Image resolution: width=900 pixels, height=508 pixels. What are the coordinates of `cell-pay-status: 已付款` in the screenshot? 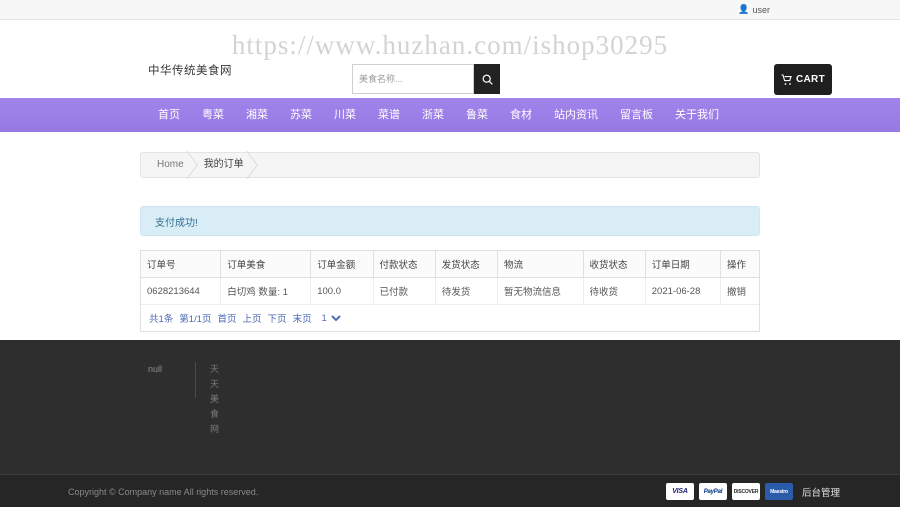 It's located at (404, 291).